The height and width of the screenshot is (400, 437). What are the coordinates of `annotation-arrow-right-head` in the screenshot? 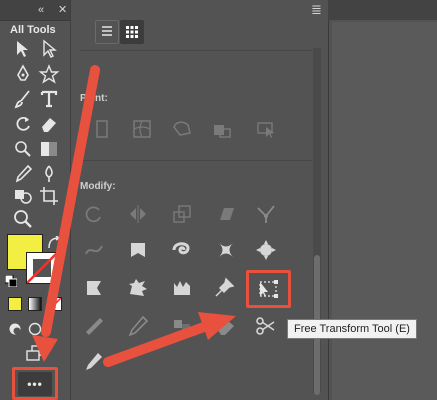 It's located at (217, 326).